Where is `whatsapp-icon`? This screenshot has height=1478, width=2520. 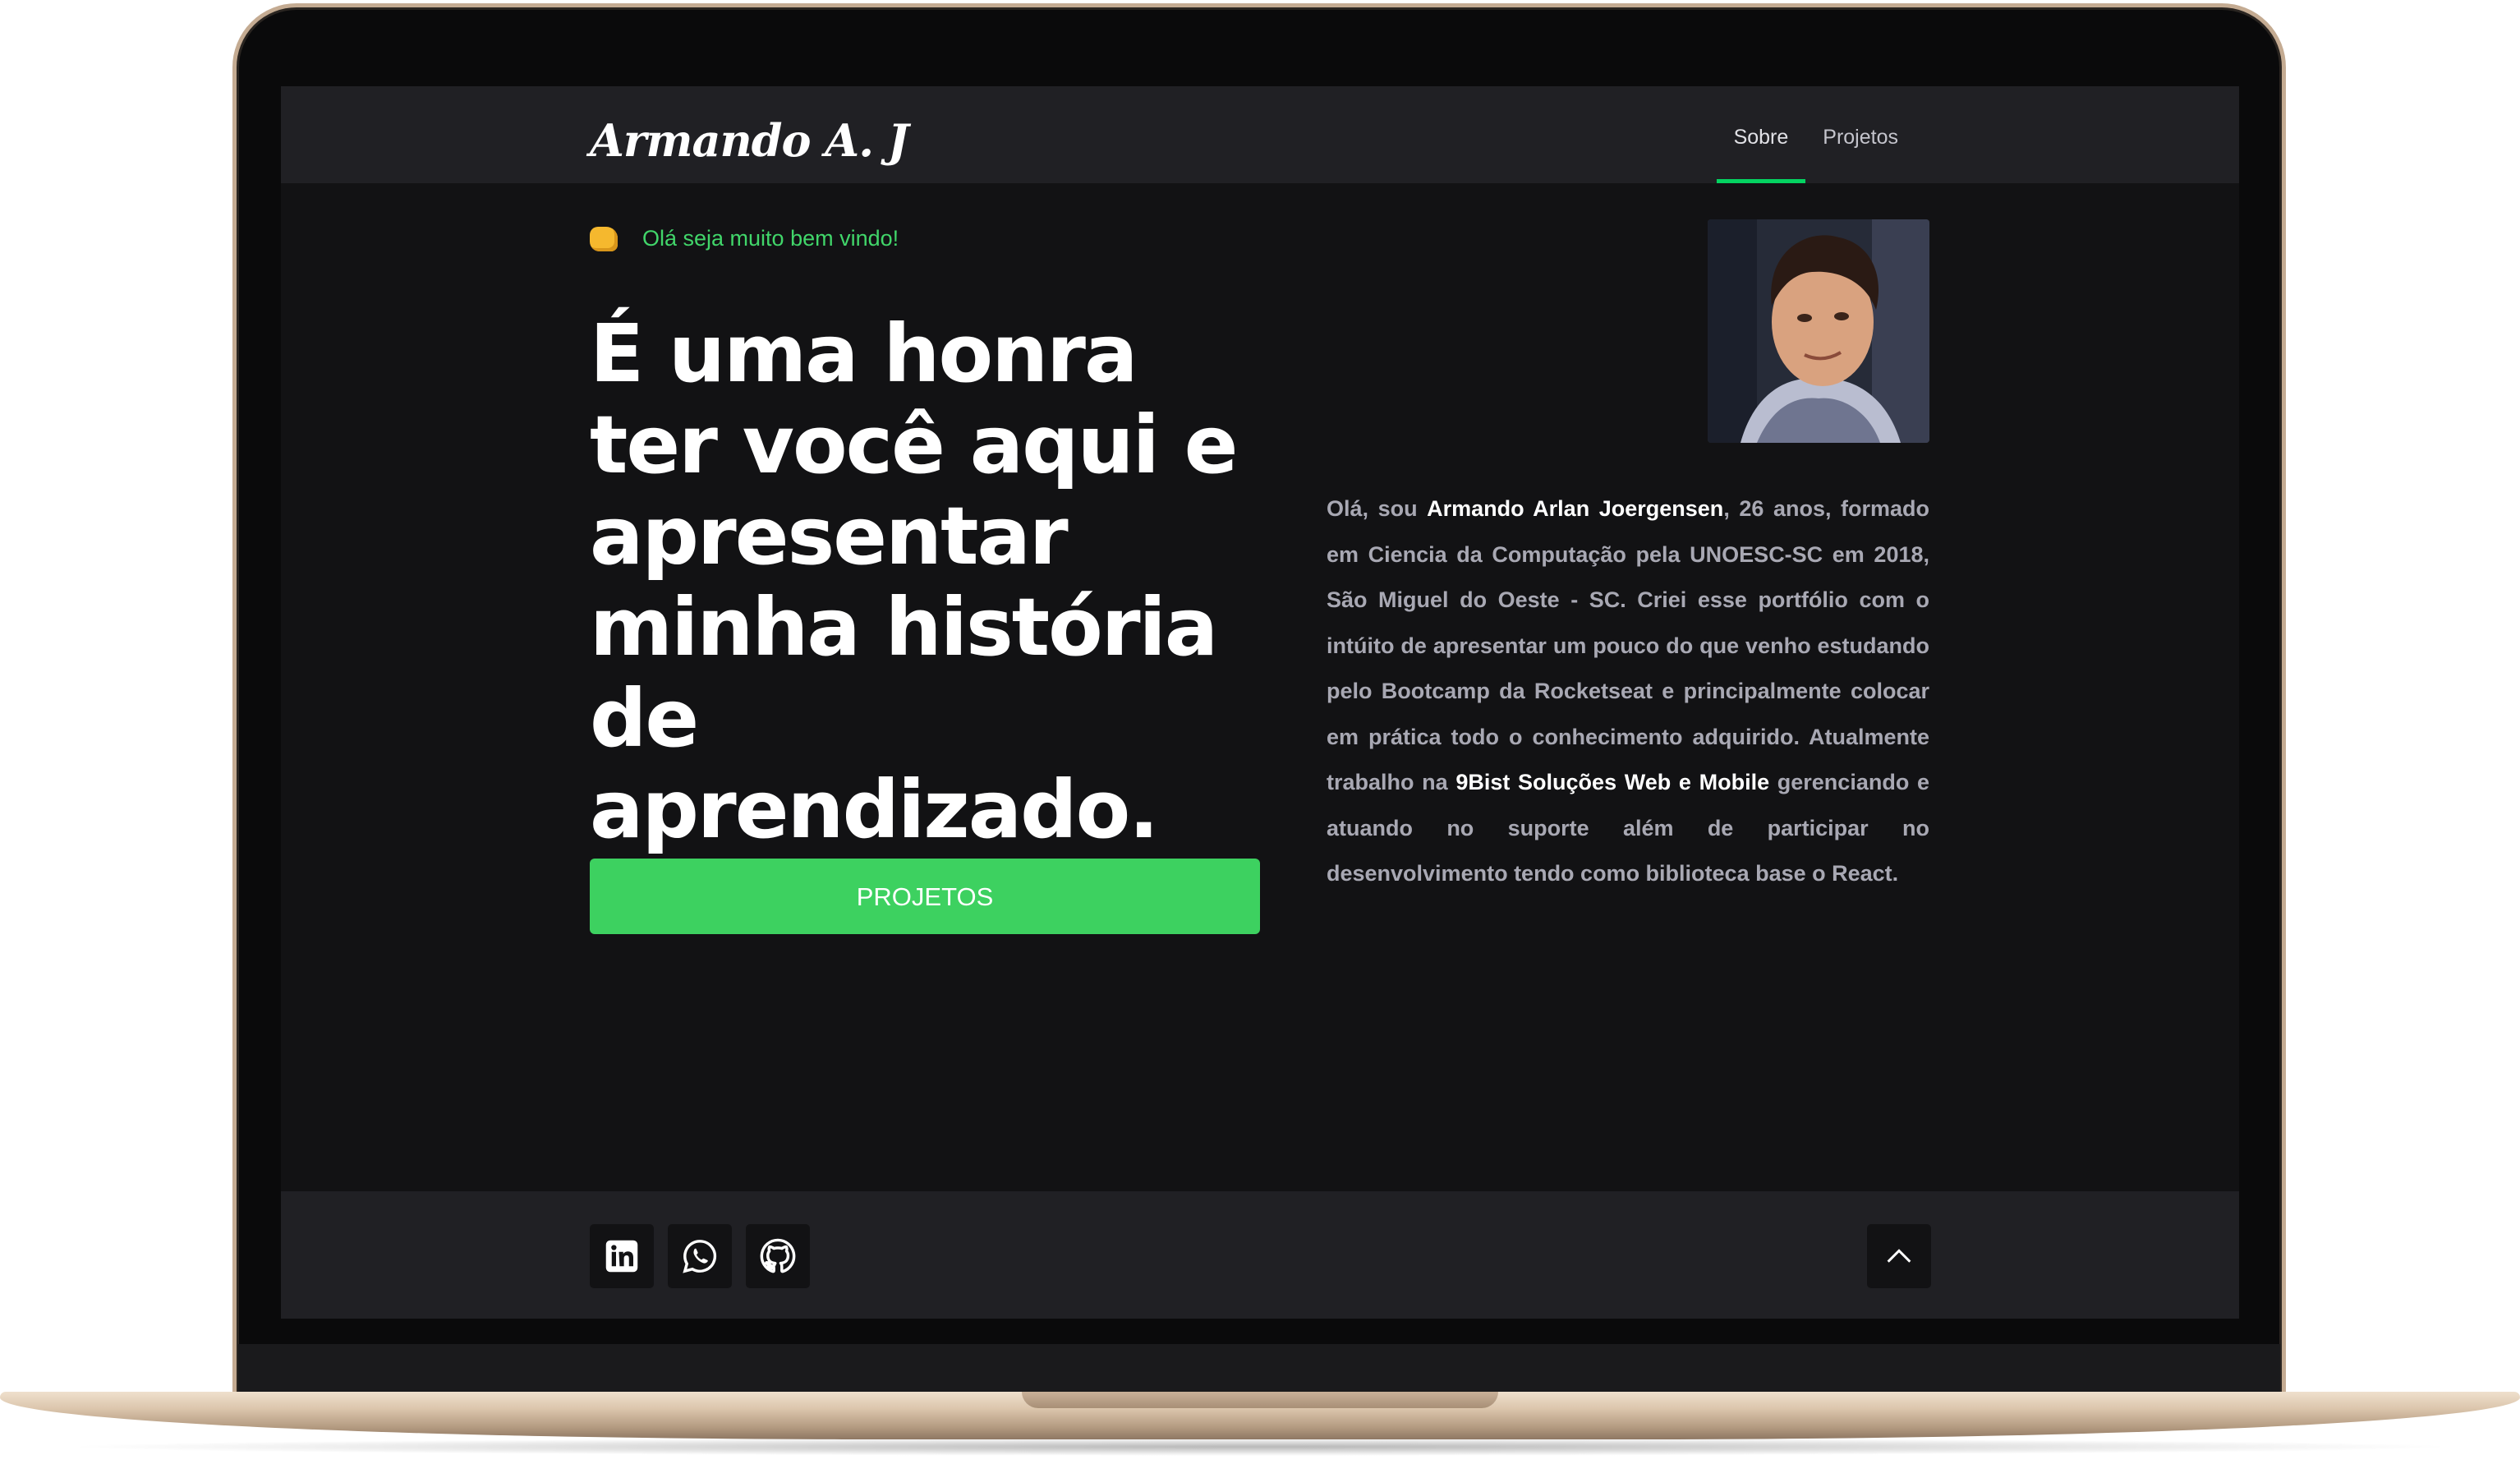 whatsapp-icon is located at coordinates (700, 1256).